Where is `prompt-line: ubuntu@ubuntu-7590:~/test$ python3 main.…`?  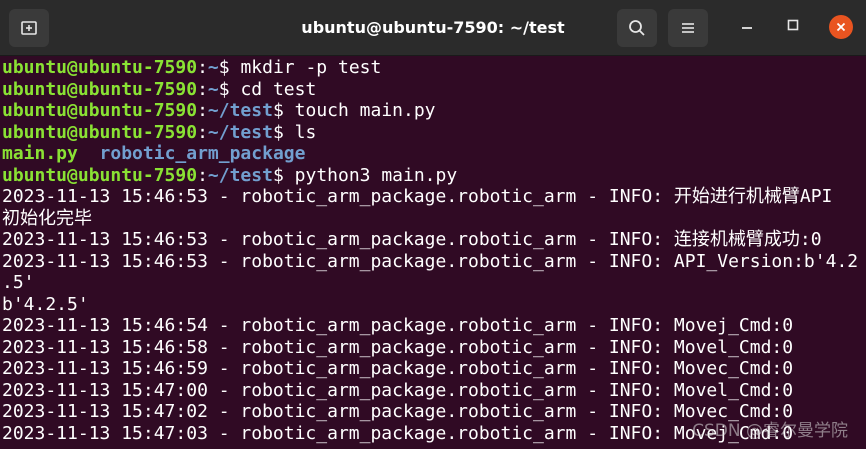
prompt-line: ubuntu@ubuntu-7590:~/test$ python3 main.… is located at coordinates (230, 175).